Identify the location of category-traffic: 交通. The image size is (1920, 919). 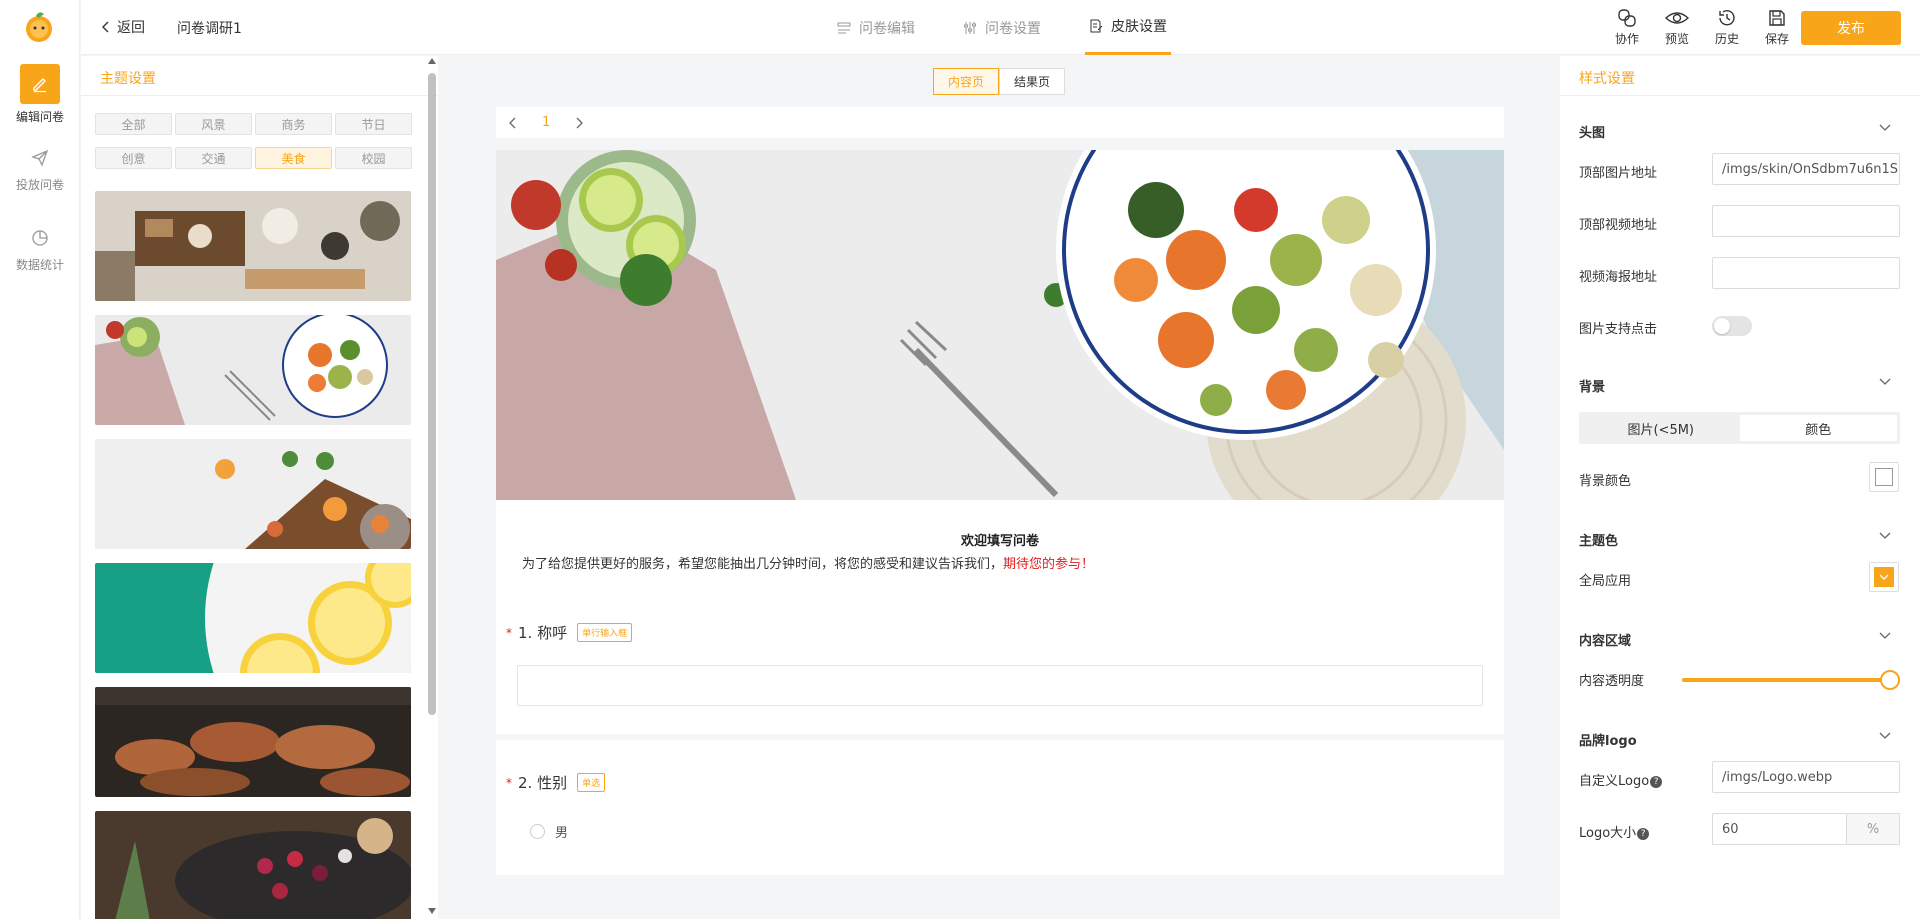
(213, 158).